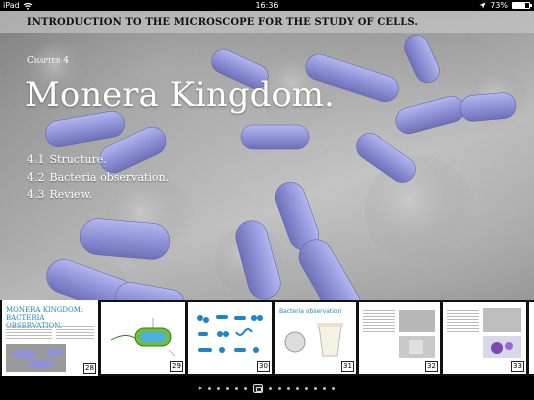 The height and width of the screenshot is (400, 534). What do you see at coordinates (48, 61) in the screenshot?
I see `chapter-label: Chapter 4` at bounding box center [48, 61].